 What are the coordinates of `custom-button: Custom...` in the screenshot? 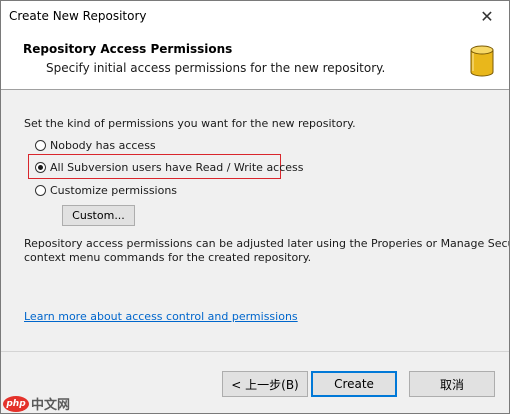 It's located at (98, 215).